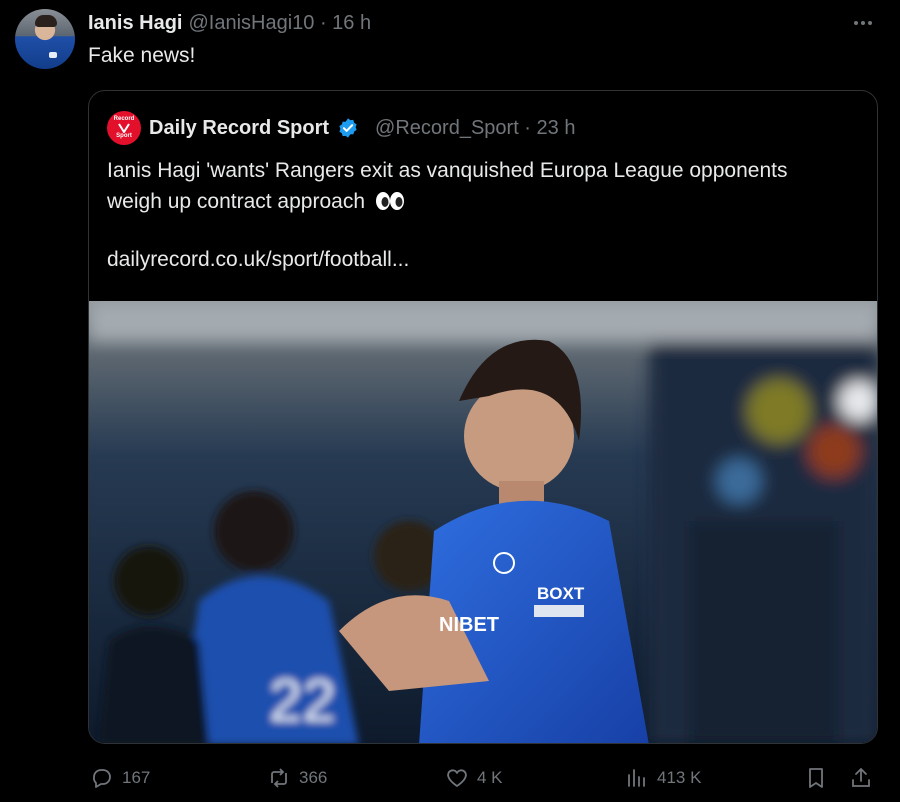 Image resolution: width=900 pixels, height=802 pixels. Describe the element at coordinates (302, 700) in the screenshot. I see `svg-text: 22` at that location.